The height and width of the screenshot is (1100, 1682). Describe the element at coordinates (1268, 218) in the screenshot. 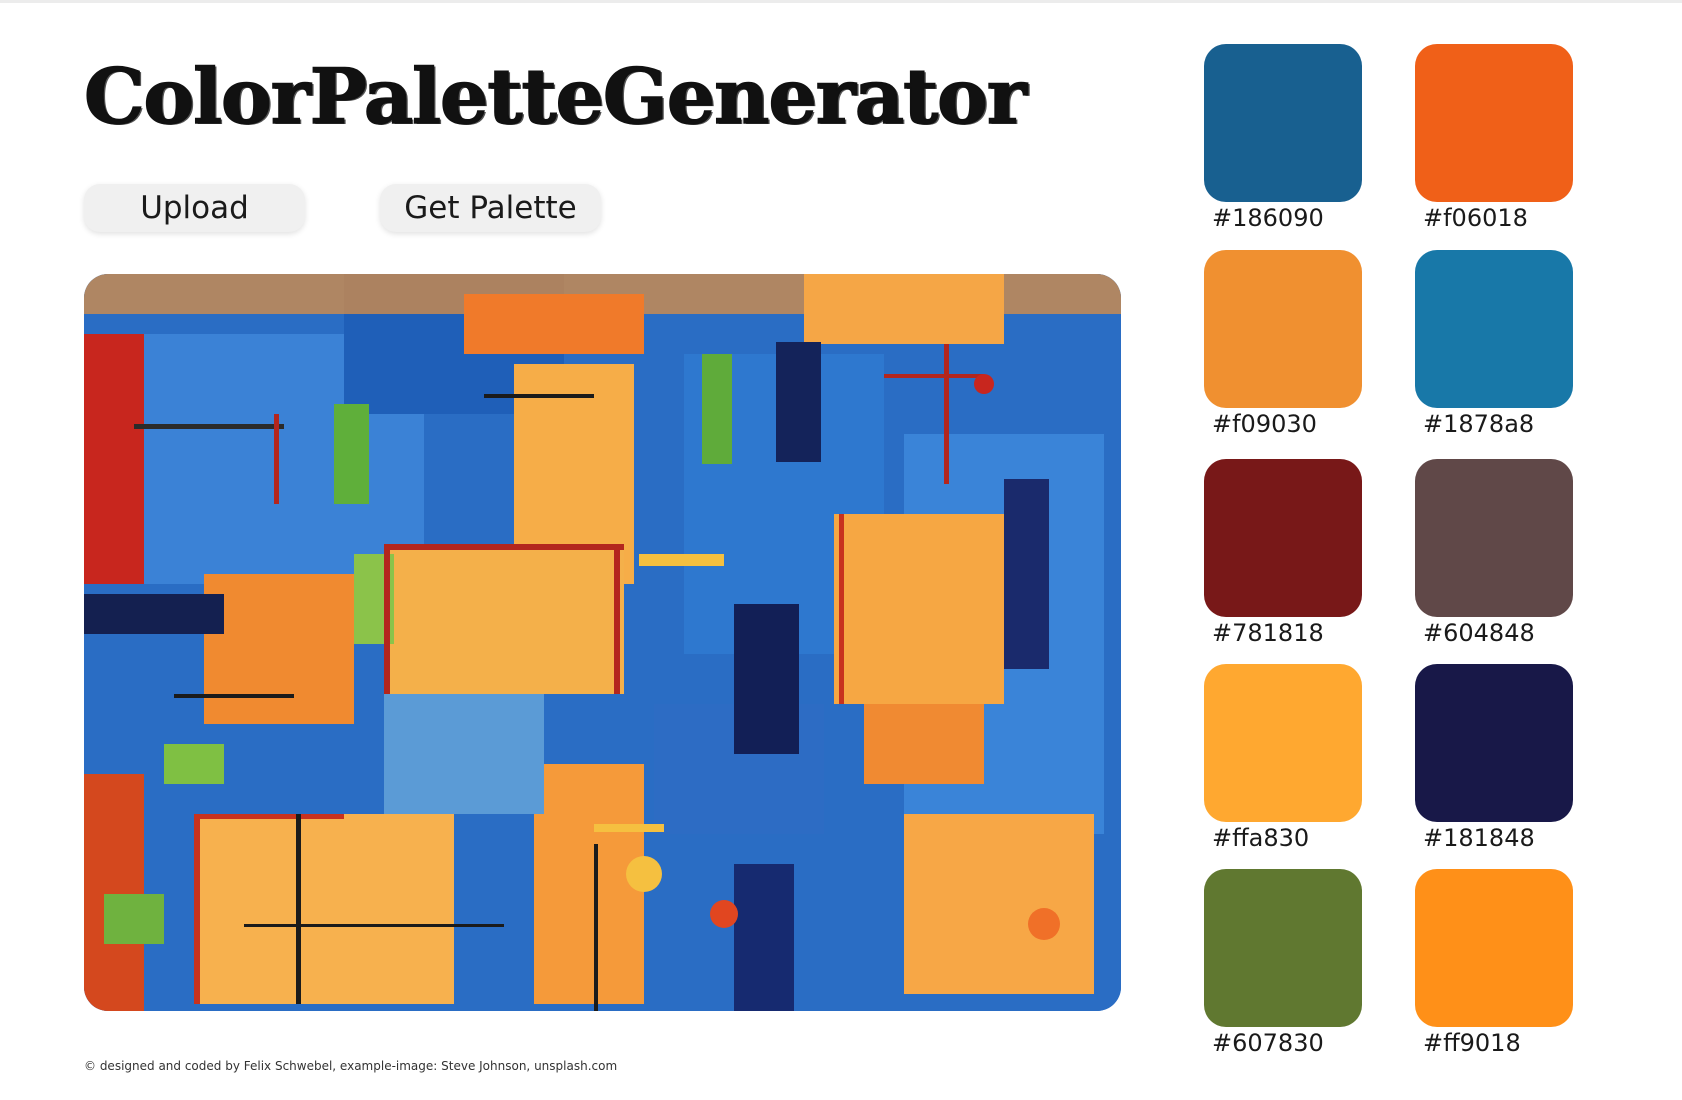

I see `hex-label: #186090` at that location.